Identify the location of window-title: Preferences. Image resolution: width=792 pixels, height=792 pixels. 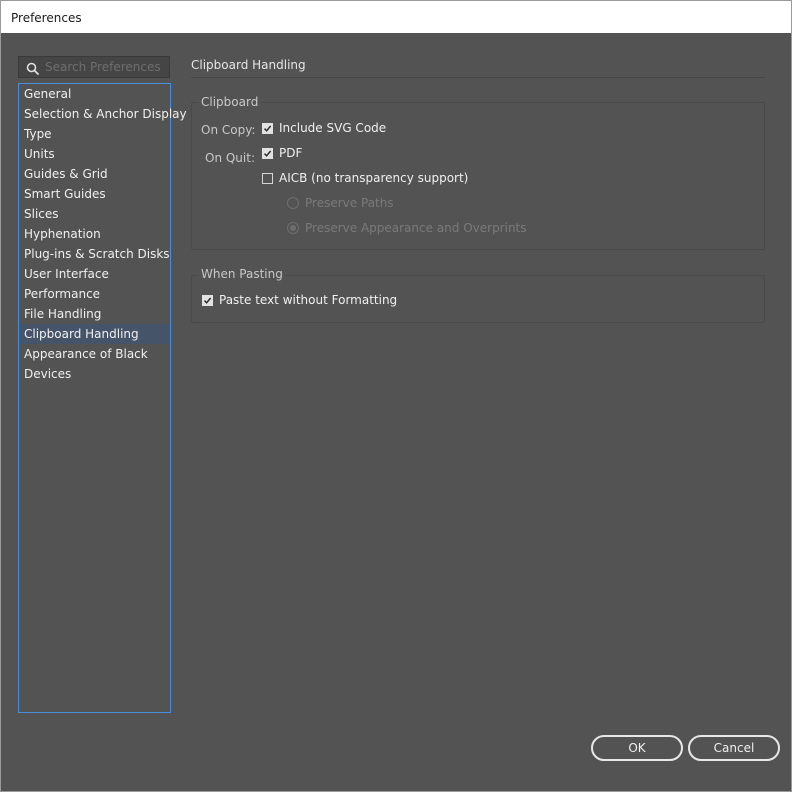
(46, 18).